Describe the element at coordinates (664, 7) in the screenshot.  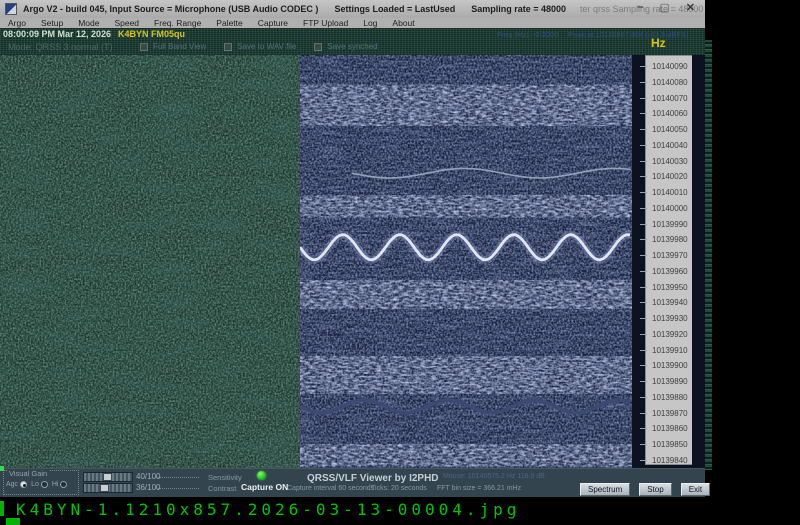
I see `maximize-icon: ▢` at that location.